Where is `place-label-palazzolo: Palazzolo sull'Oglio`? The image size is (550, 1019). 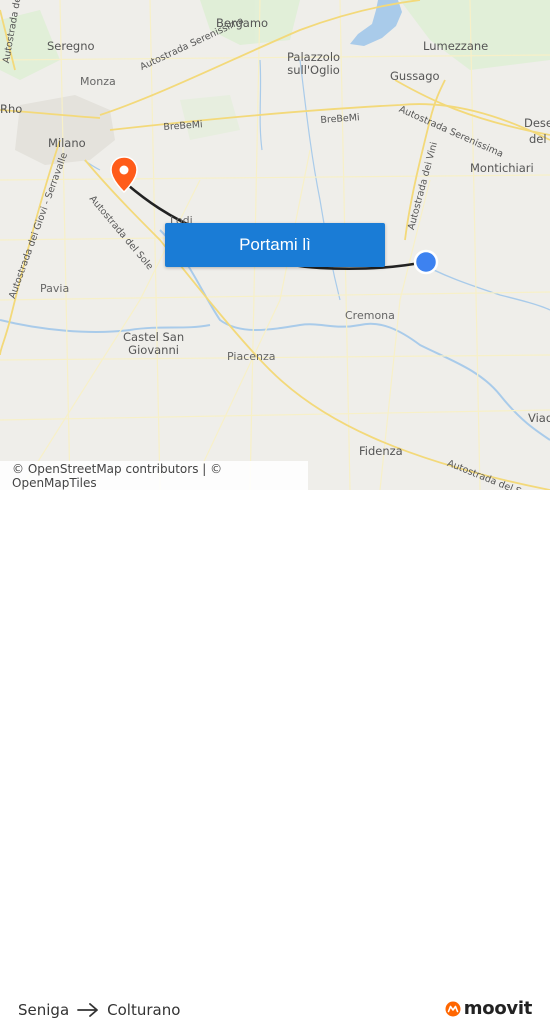 place-label-palazzolo: Palazzolo sull'Oglio is located at coordinates (314, 63).